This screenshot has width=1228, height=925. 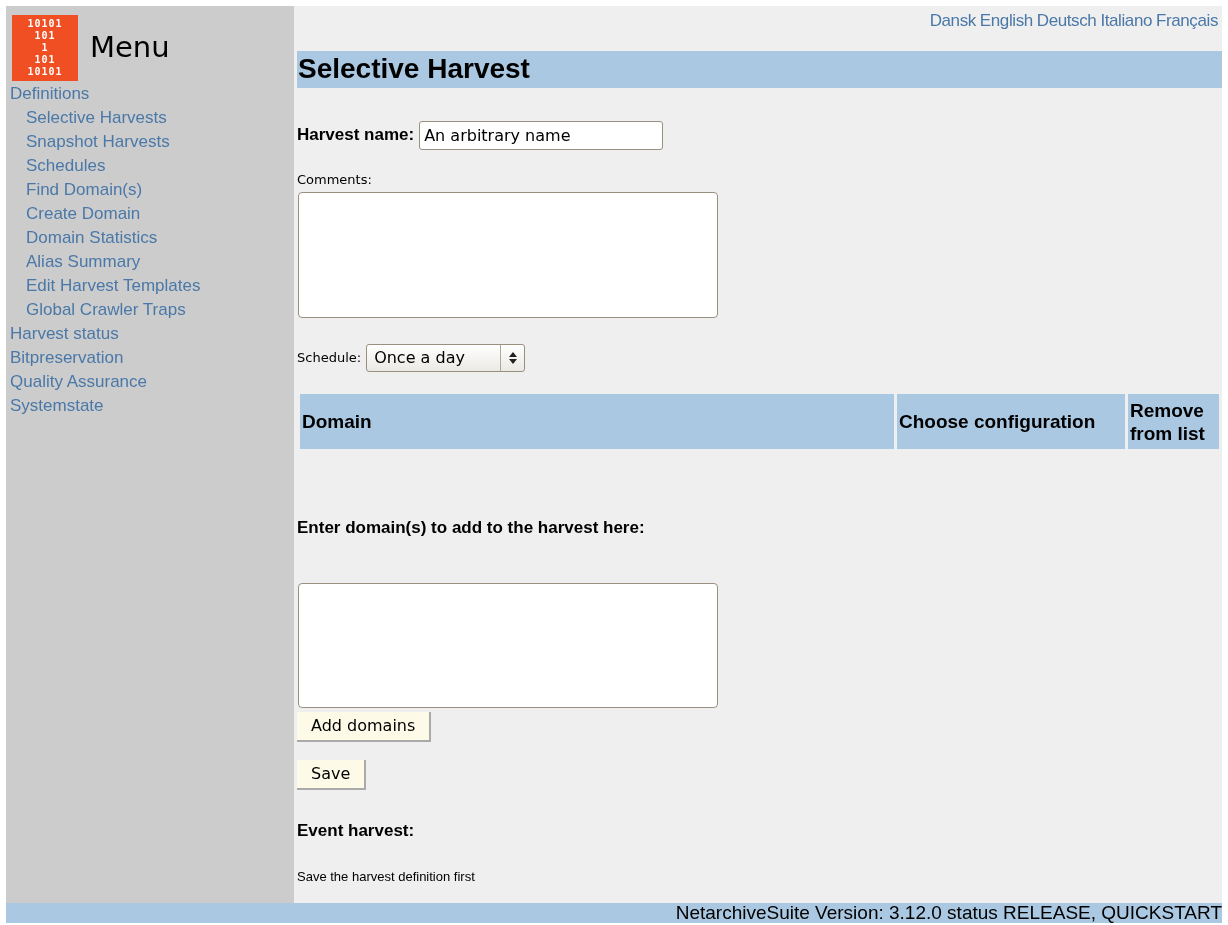 I want to click on event-harvest-heading: Event harvest:, so click(x=356, y=830).